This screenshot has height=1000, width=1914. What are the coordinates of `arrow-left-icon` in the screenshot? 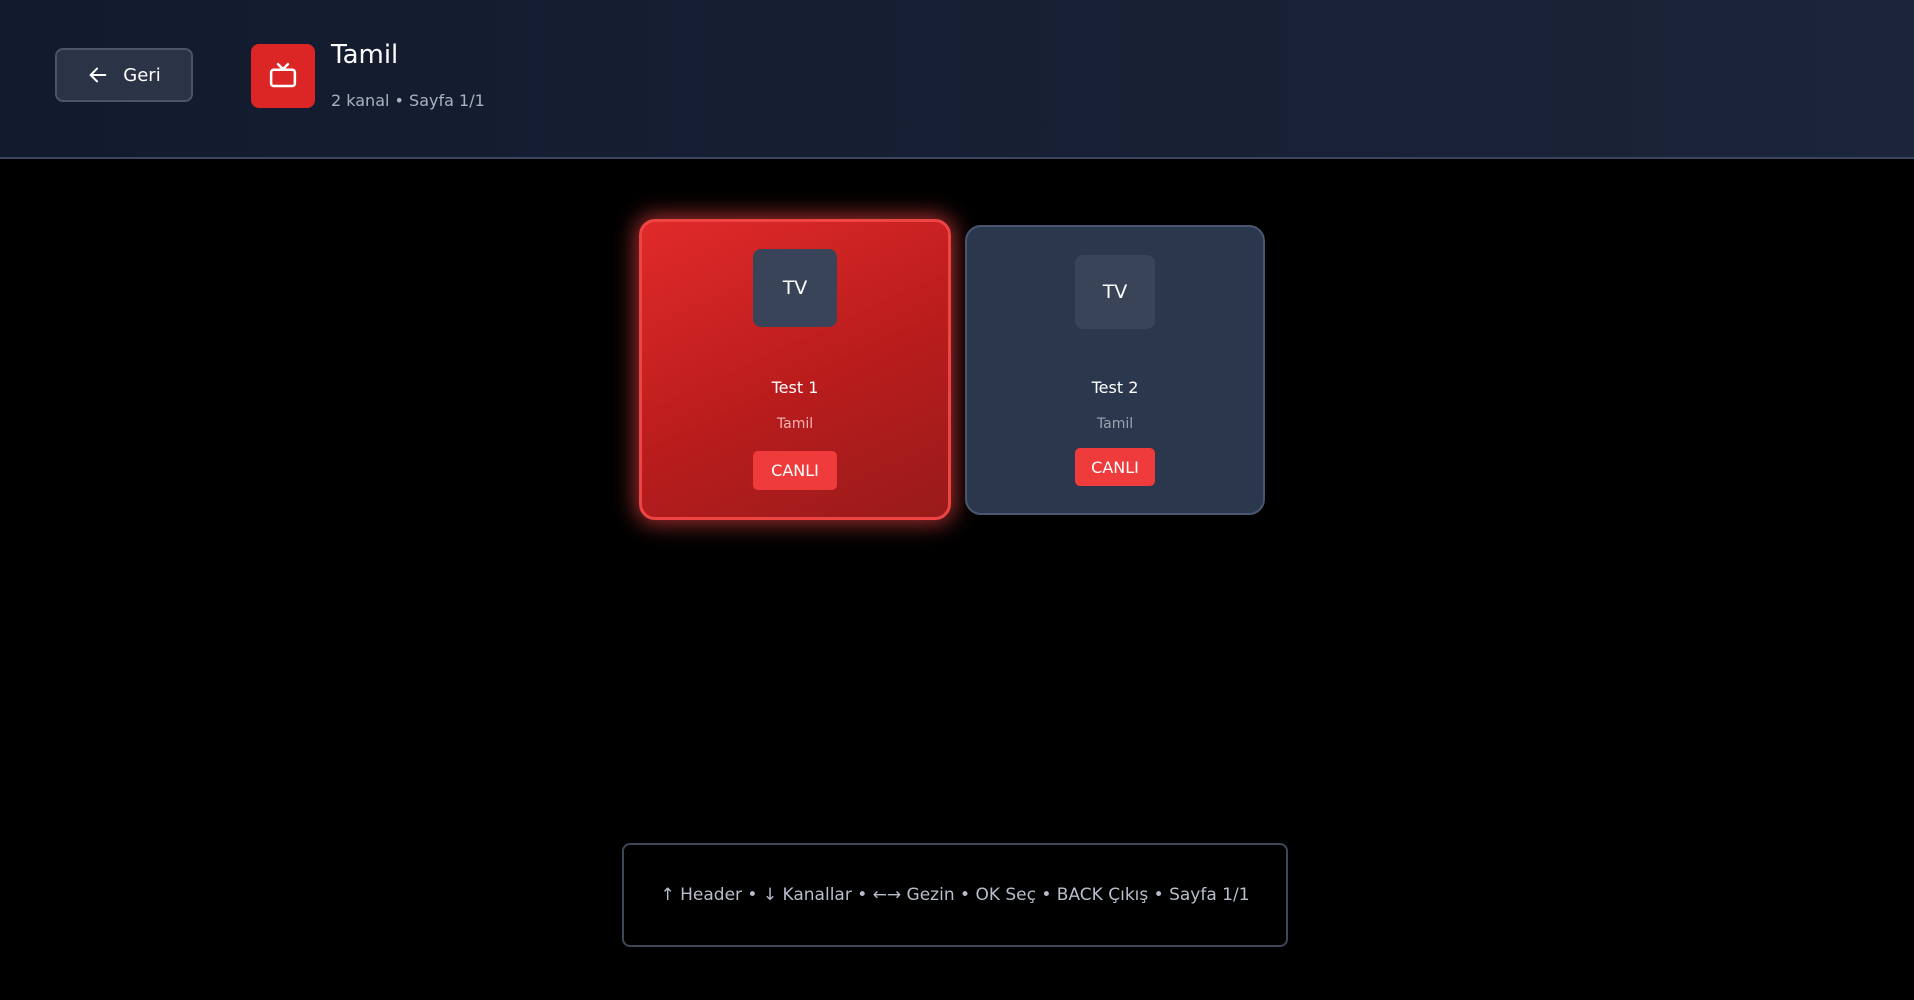 It's located at (98, 75).